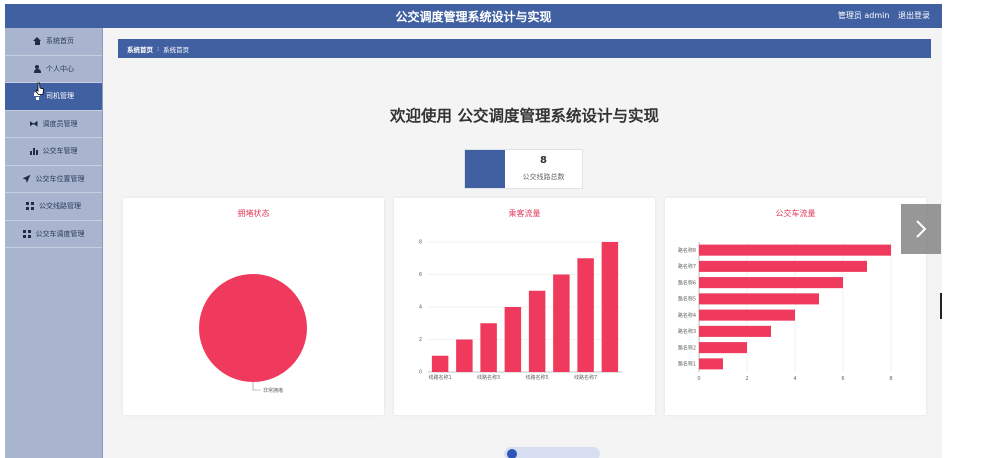 This screenshot has width=982, height=458. Describe the element at coordinates (687, 282) in the screenshot. I see `y-tick-label: 路名称6` at that location.